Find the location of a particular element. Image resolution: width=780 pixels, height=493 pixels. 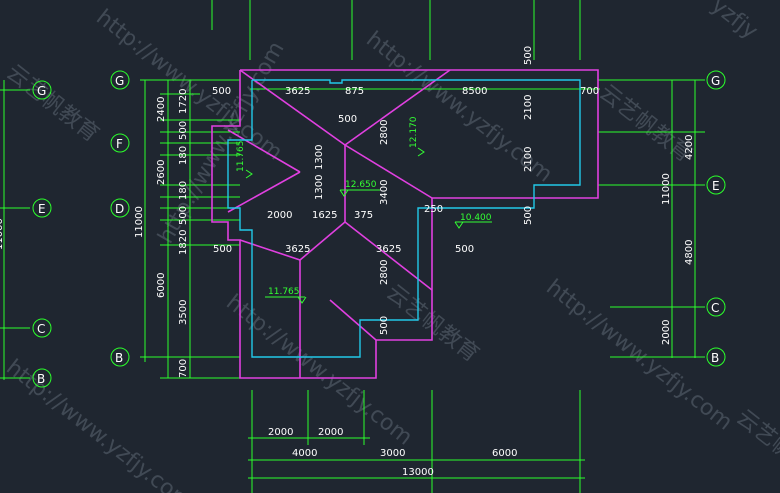

dim-text: 2600 is located at coordinates (161, 172).